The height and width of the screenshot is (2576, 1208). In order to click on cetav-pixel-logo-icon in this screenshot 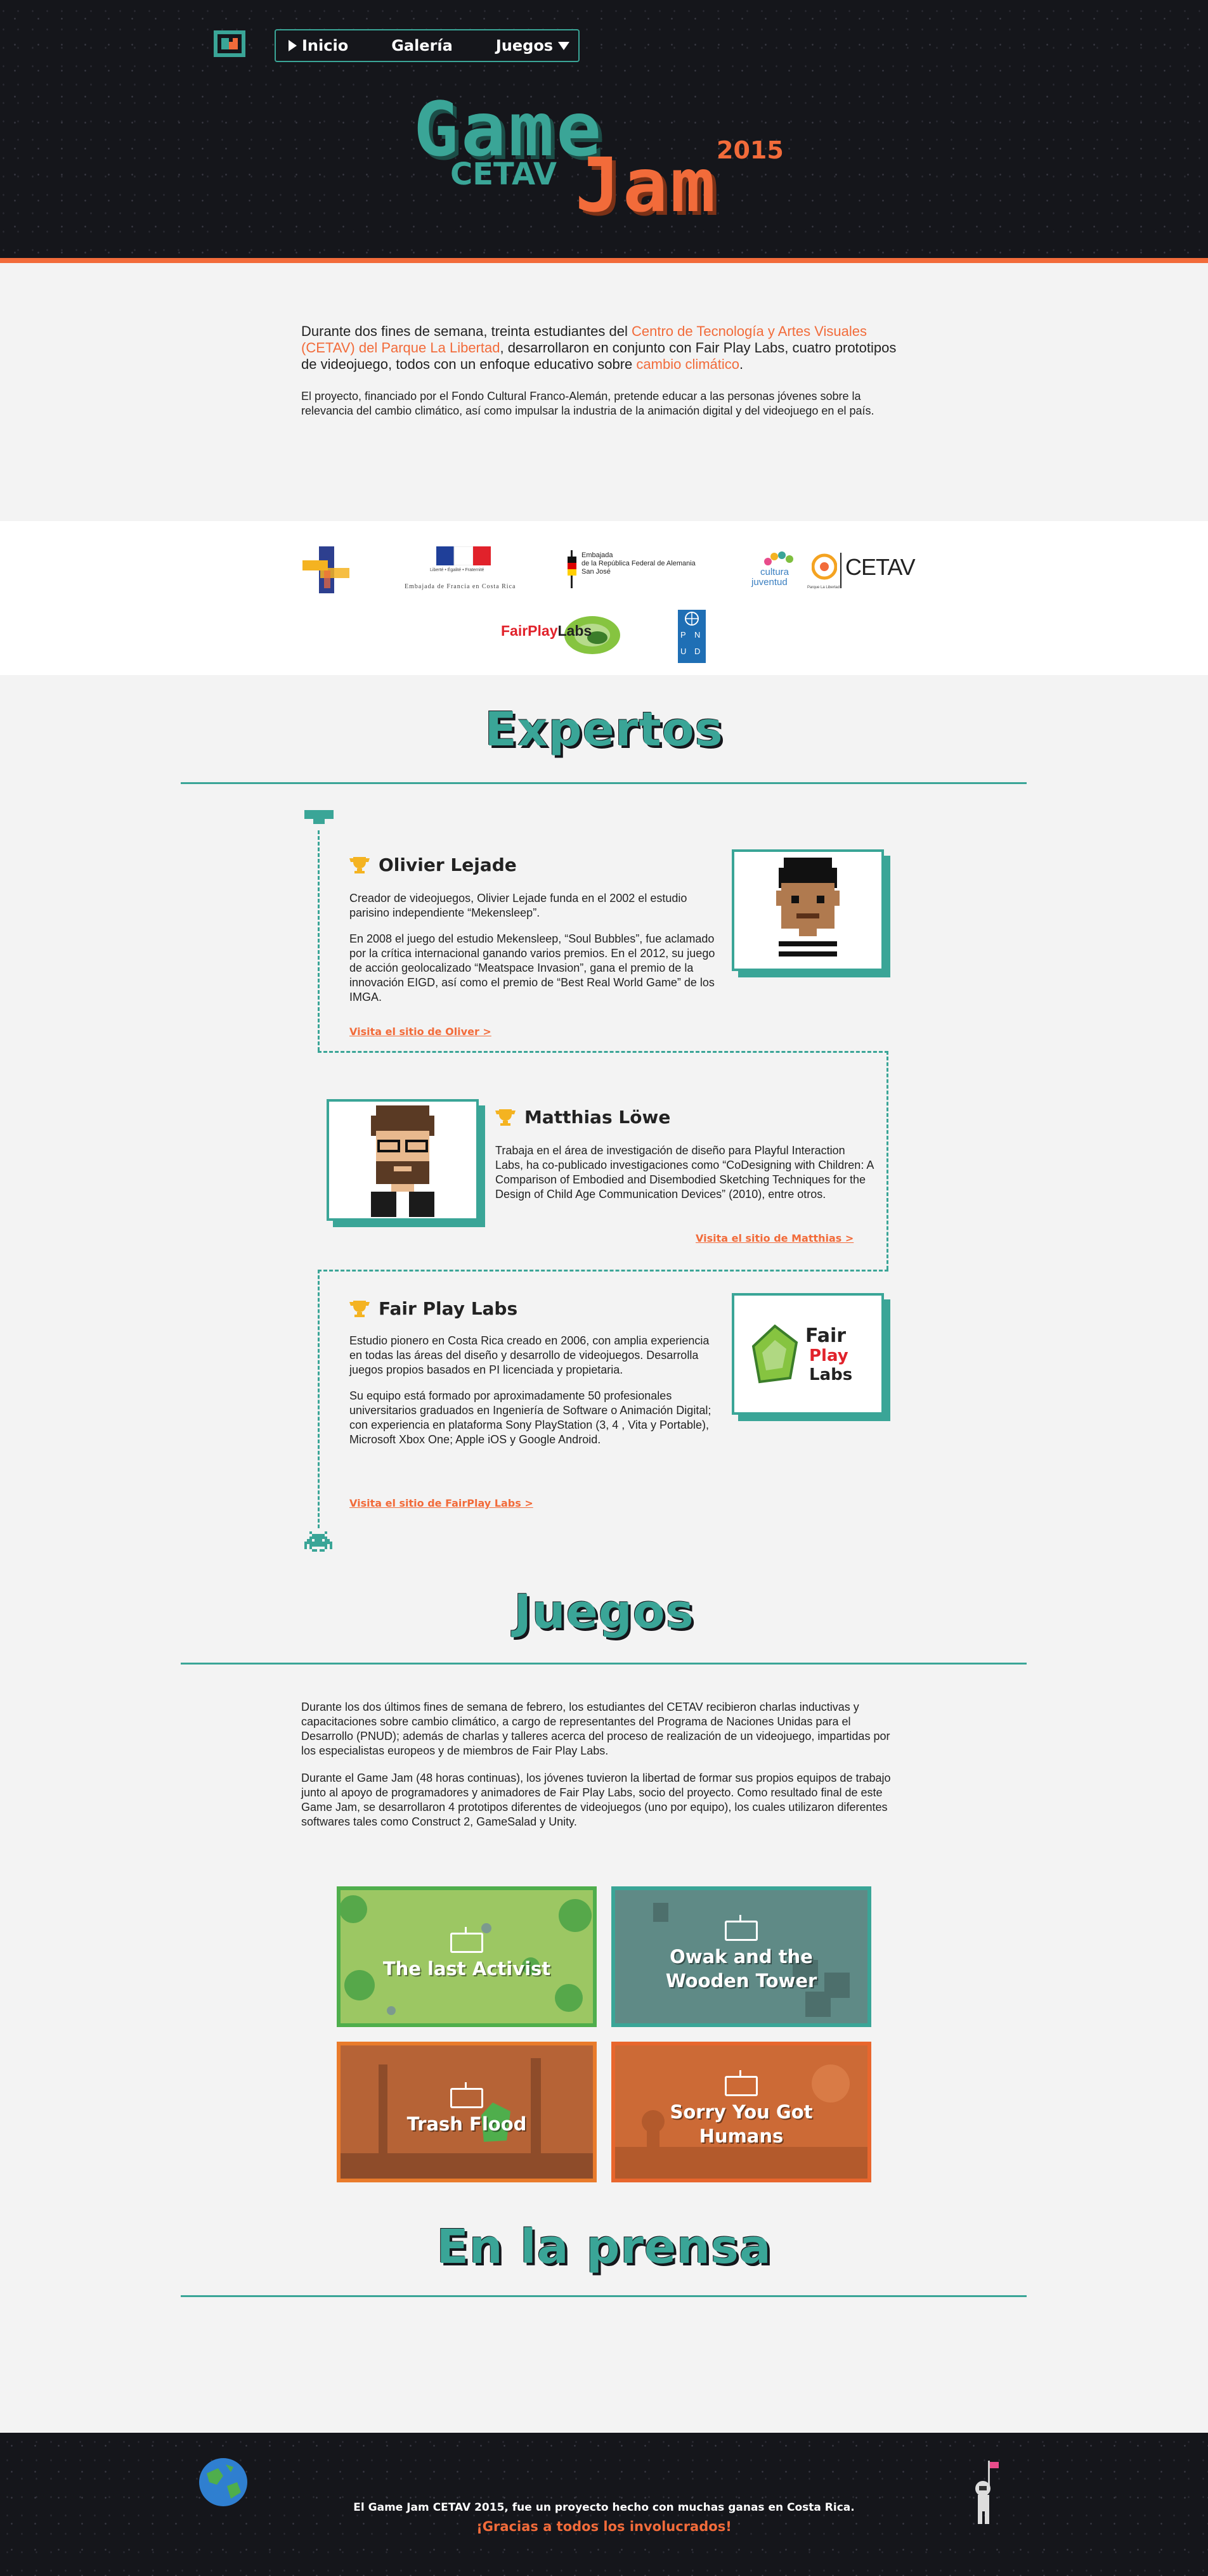, I will do `click(229, 44)`.